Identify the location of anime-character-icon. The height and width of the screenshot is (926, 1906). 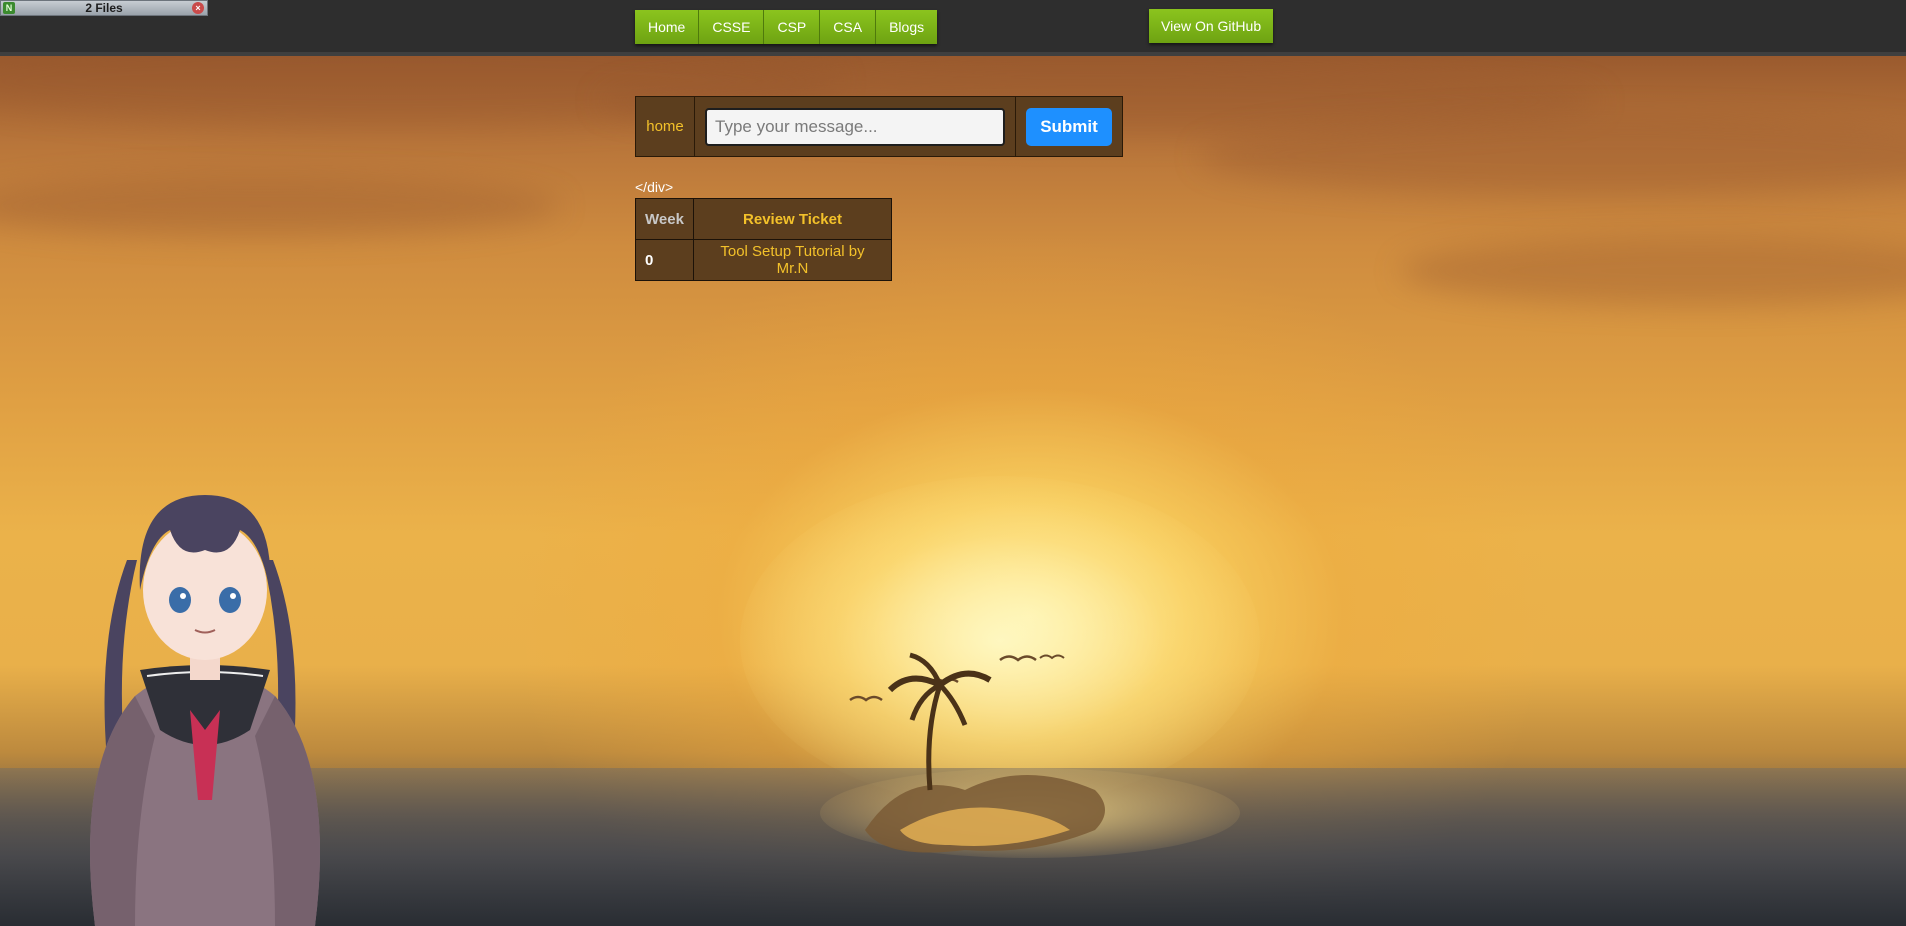
(205, 710).